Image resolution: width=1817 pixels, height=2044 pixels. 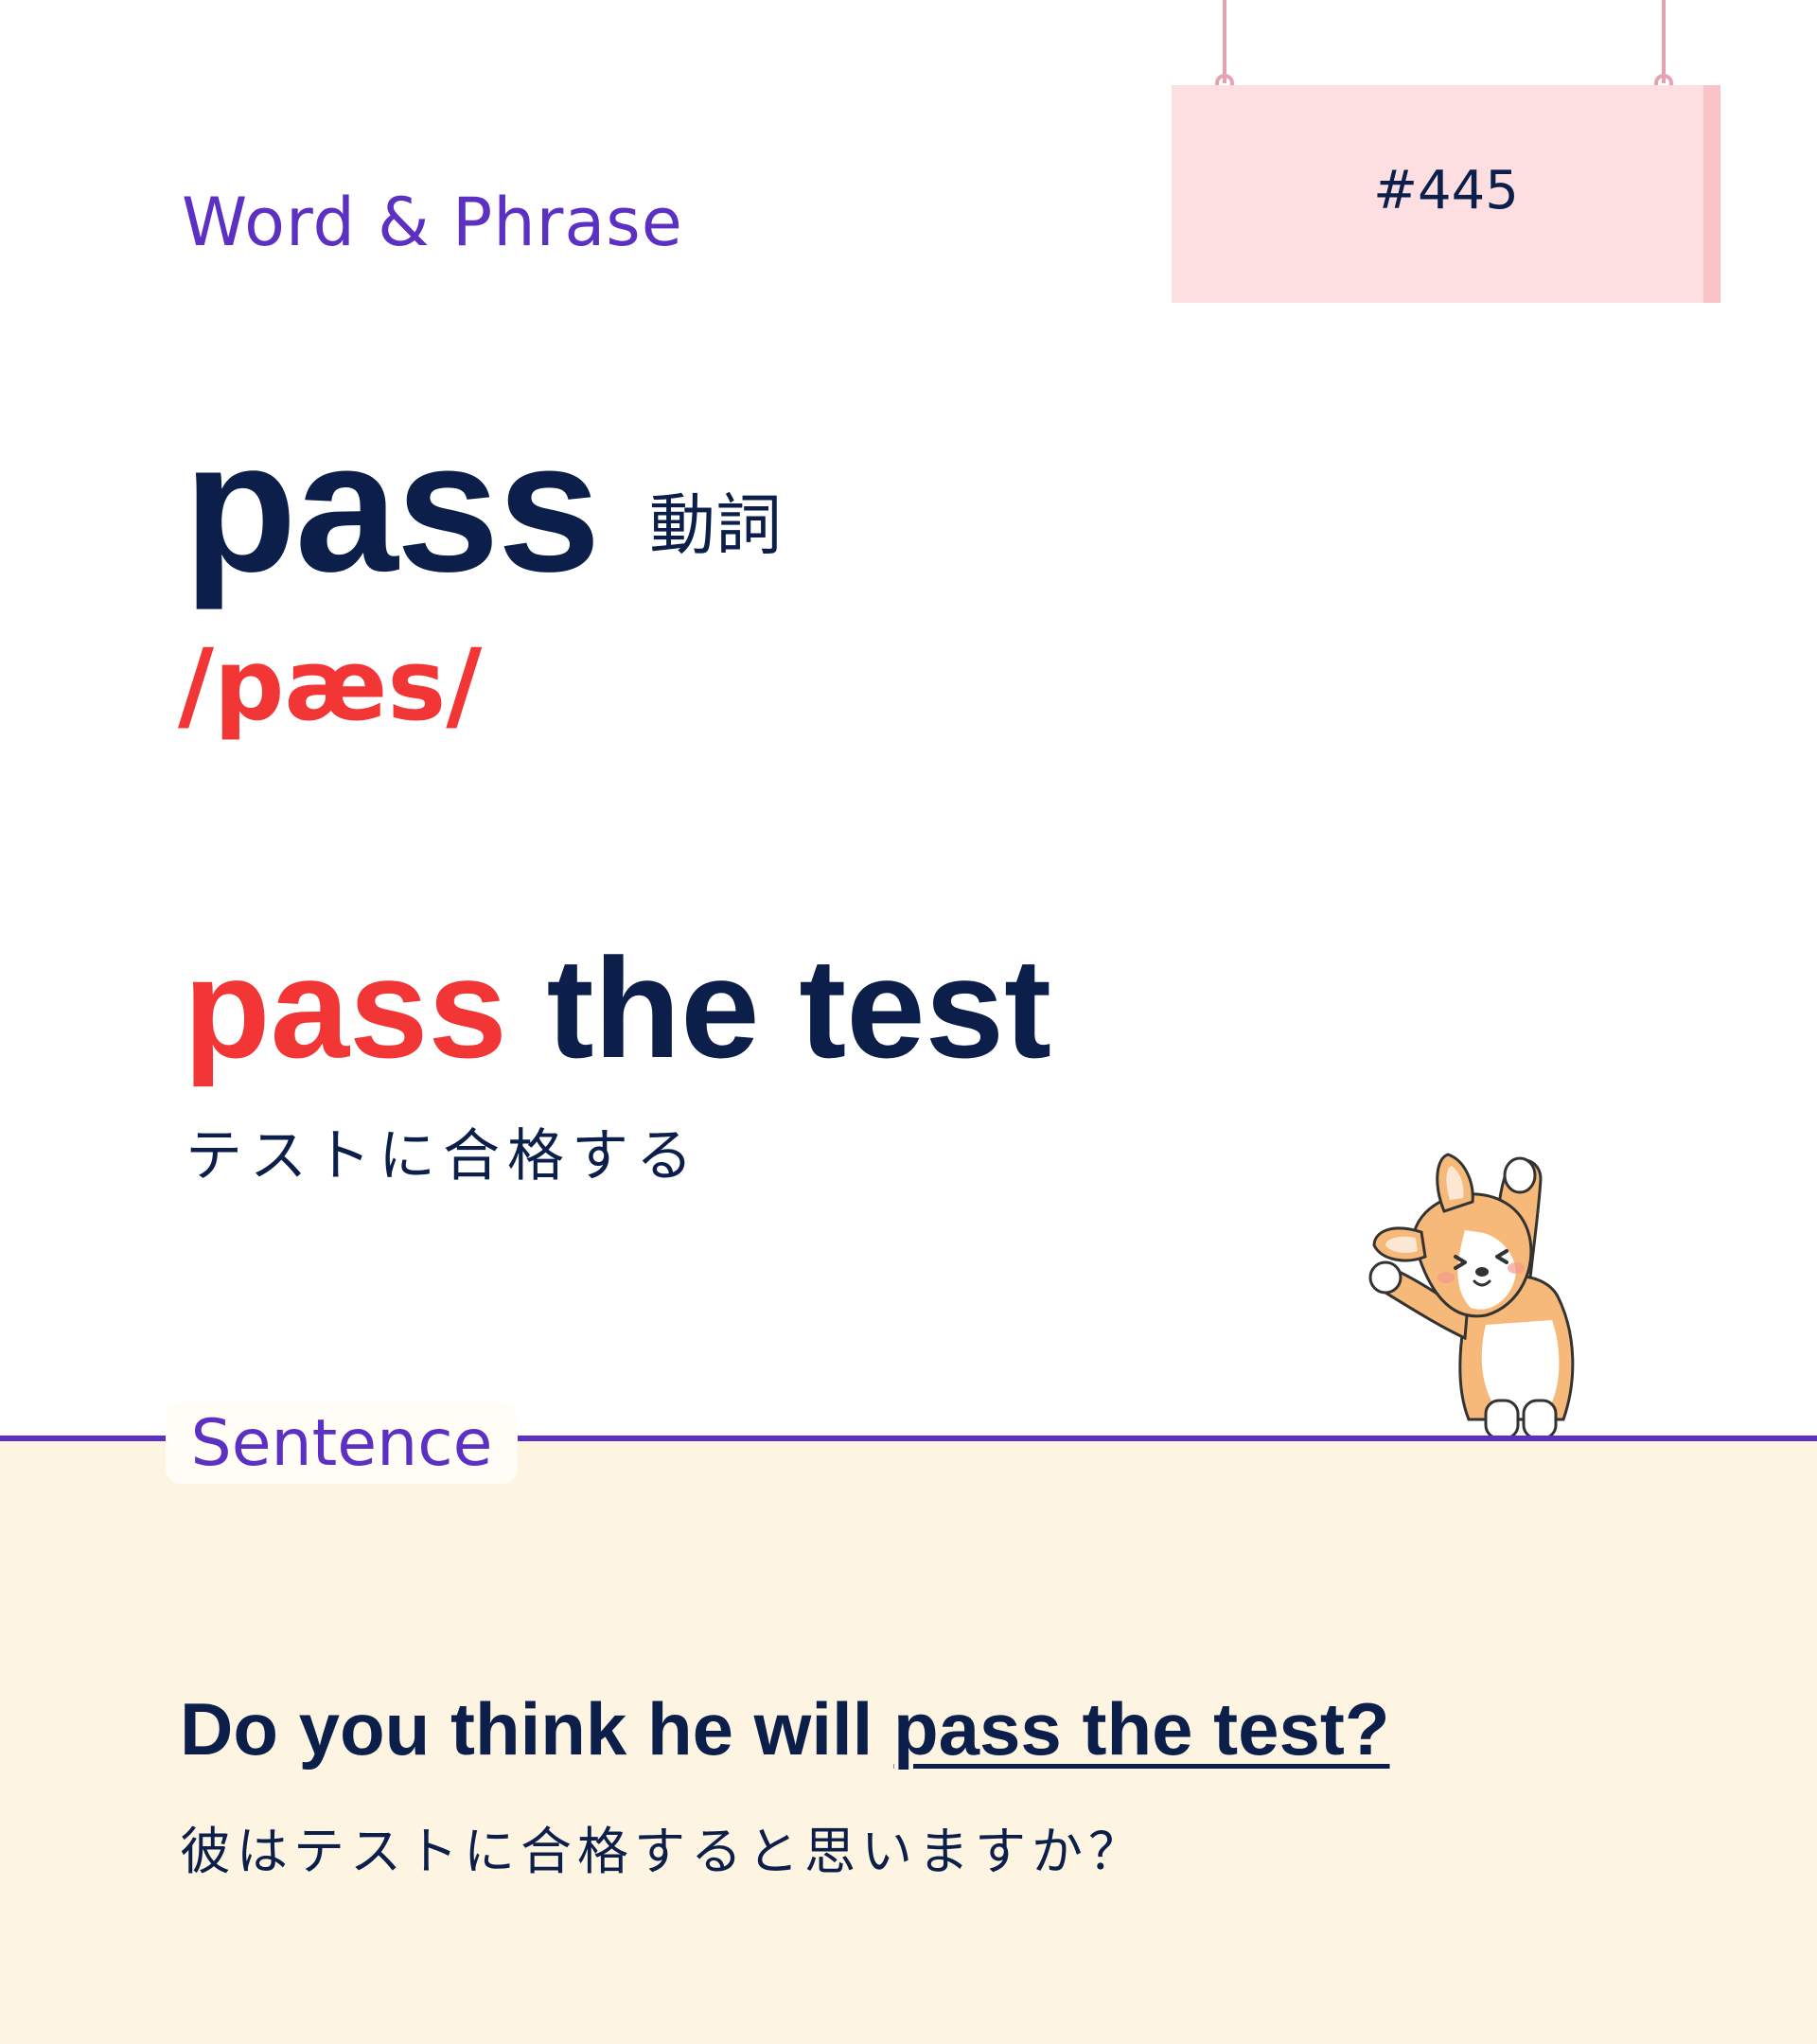 What do you see at coordinates (1472, 1296) in the screenshot?
I see `corgi-stretching-icon` at bounding box center [1472, 1296].